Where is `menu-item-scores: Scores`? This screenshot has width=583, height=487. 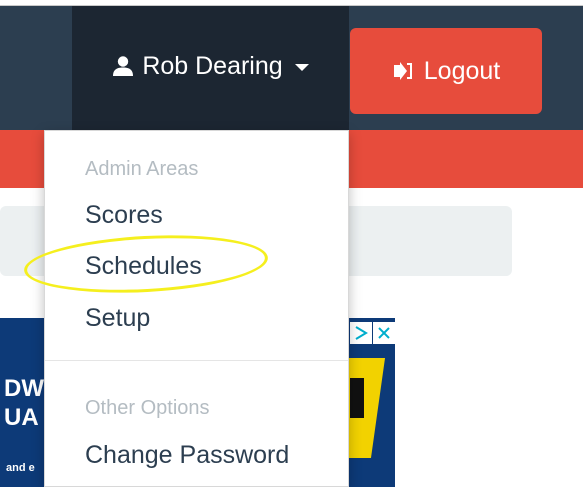 menu-item-scores: Scores is located at coordinates (124, 215).